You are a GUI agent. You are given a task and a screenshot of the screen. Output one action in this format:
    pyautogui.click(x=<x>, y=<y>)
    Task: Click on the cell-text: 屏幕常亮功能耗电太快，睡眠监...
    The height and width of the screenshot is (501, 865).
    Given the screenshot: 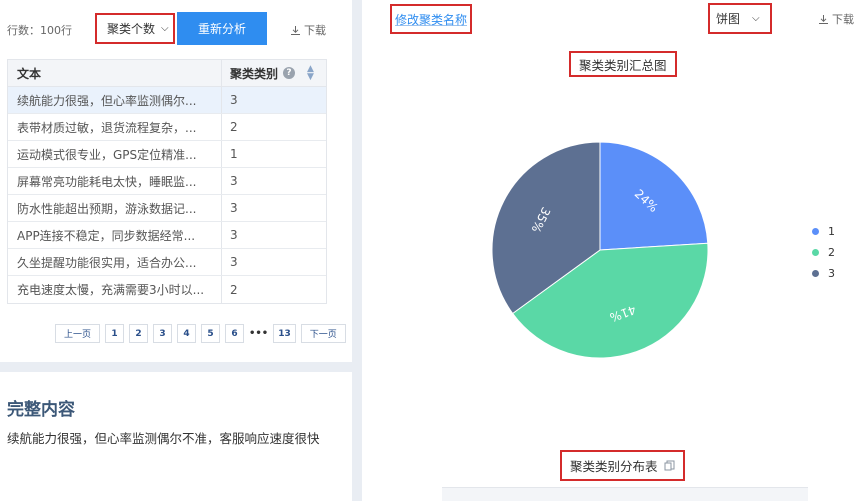 What is the action you would take?
    pyautogui.click(x=115, y=181)
    